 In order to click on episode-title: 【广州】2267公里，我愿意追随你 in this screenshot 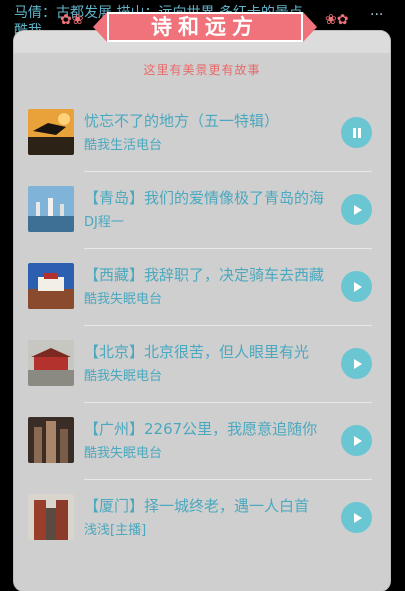, I will do `click(201, 429)`.